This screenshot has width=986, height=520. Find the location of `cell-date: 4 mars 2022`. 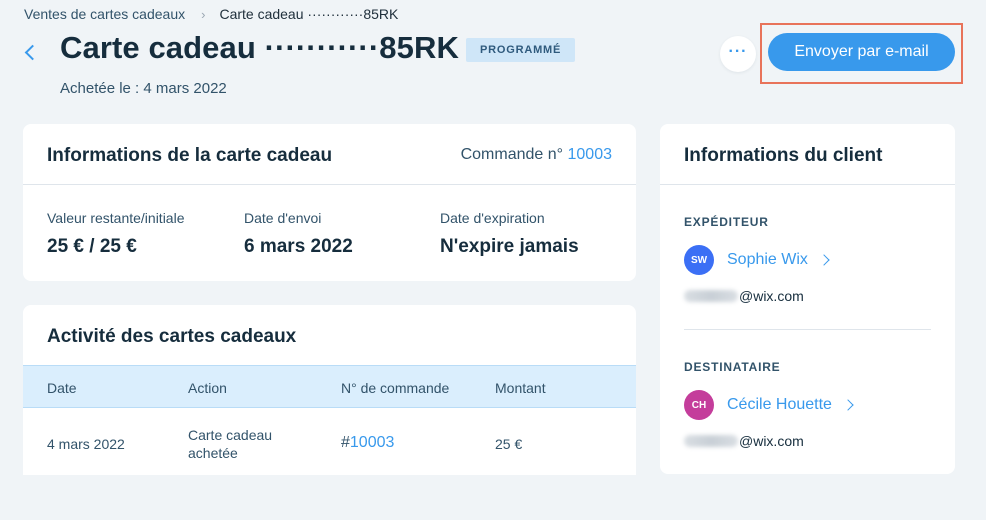

cell-date: 4 mars 2022 is located at coordinates (86, 444).